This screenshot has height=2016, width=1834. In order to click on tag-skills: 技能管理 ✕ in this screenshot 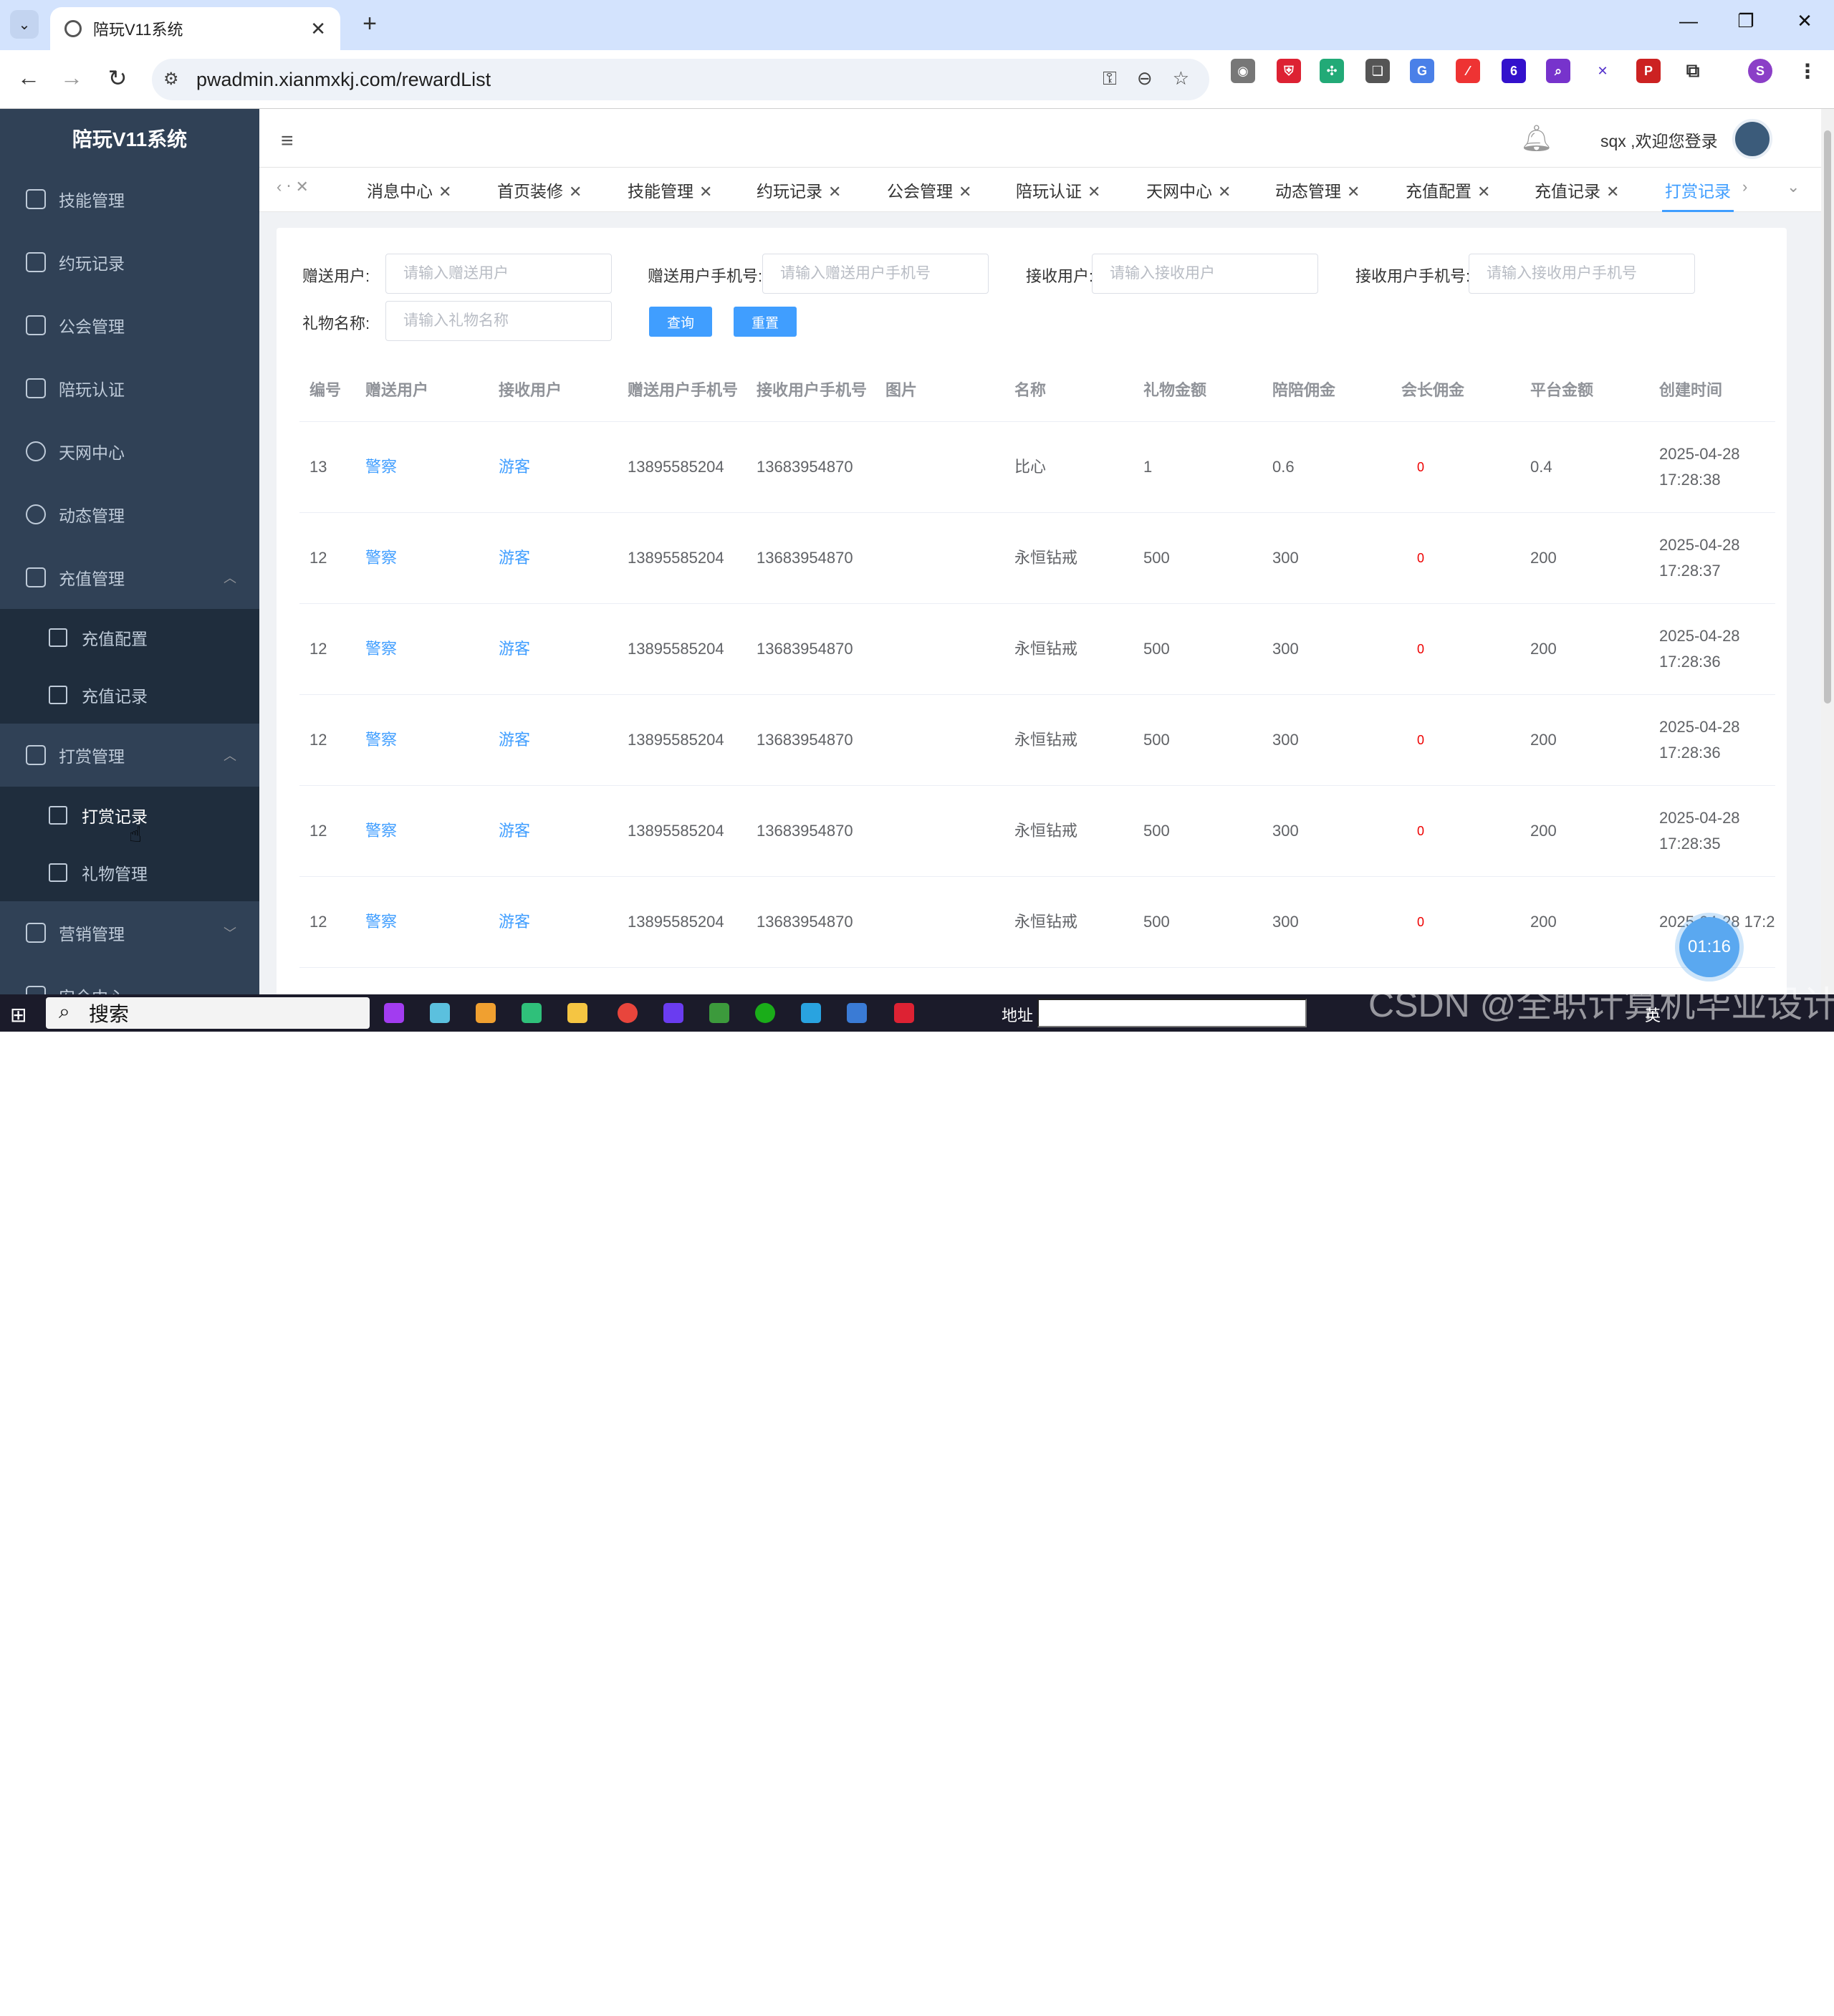, I will do `click(670, 190)`.